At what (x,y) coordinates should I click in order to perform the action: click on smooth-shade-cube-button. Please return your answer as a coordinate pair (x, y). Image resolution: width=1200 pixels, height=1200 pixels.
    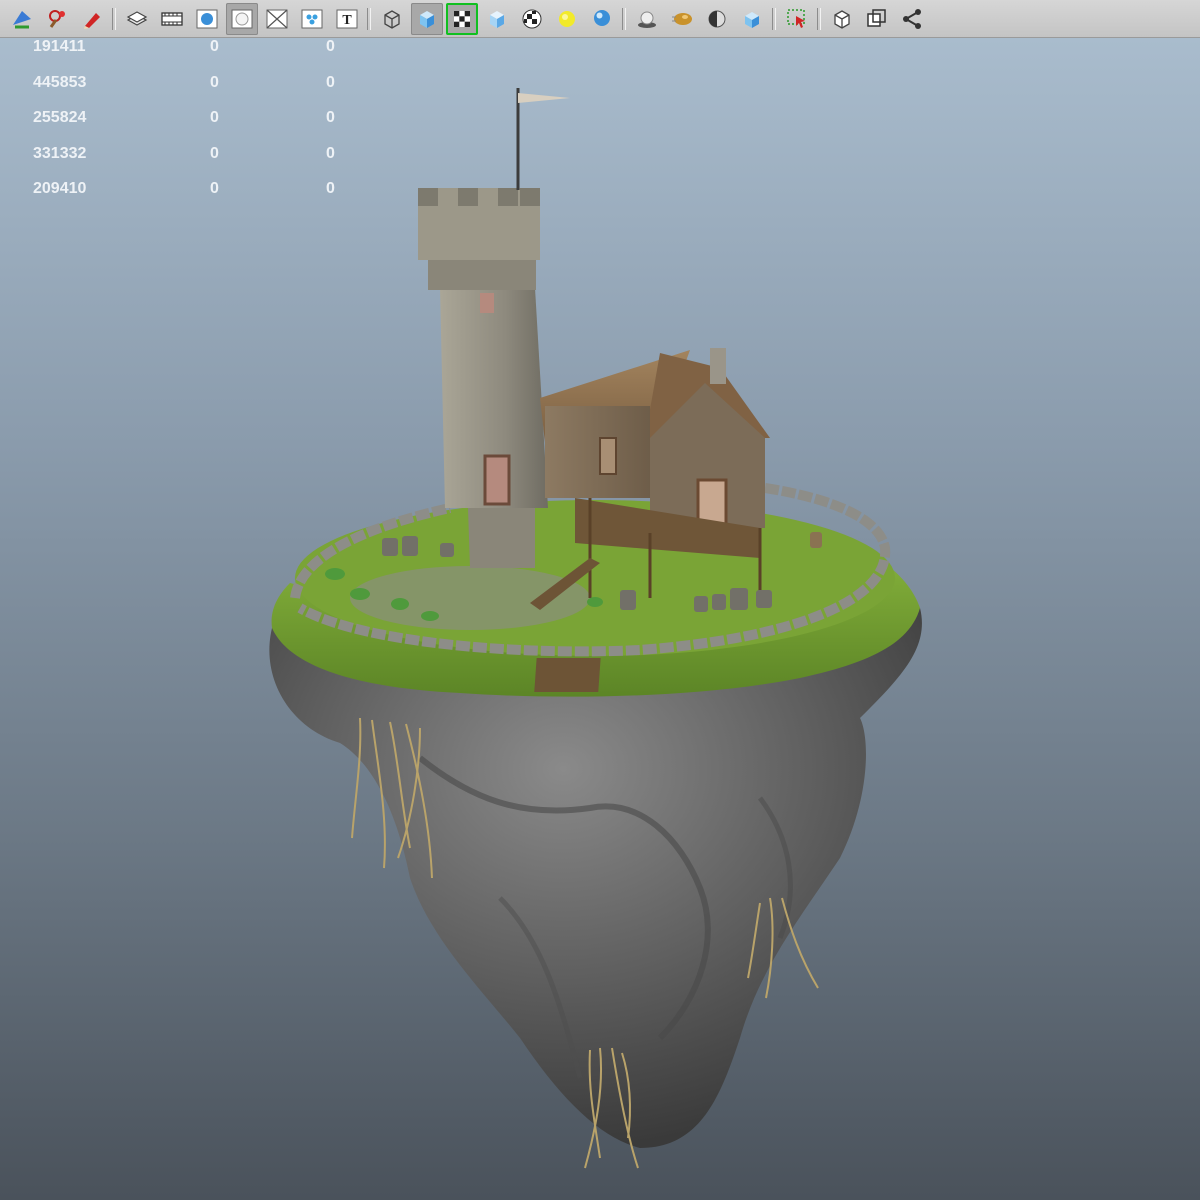
    Looking at the image, I should click on (426, 18).